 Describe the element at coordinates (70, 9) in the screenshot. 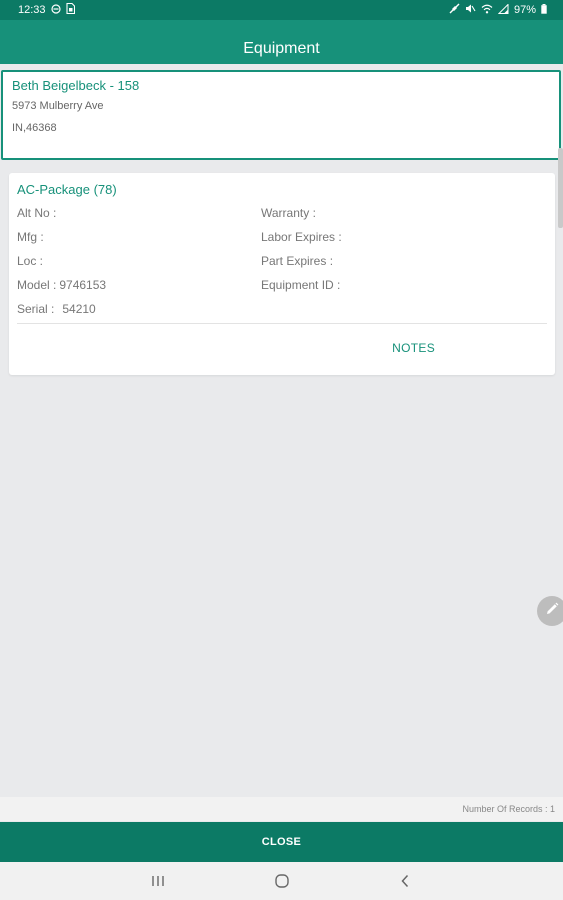

I see `sim-icon` at that location.